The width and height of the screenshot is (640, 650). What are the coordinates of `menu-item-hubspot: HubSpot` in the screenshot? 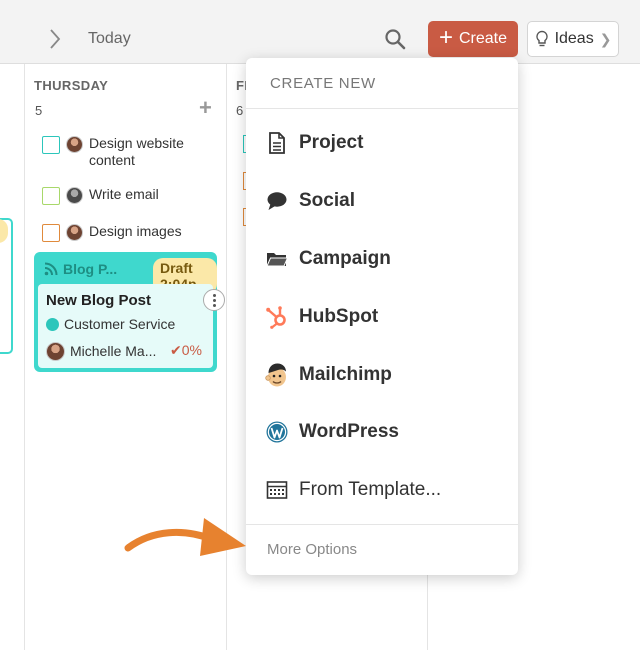 It's located at (382, 317).